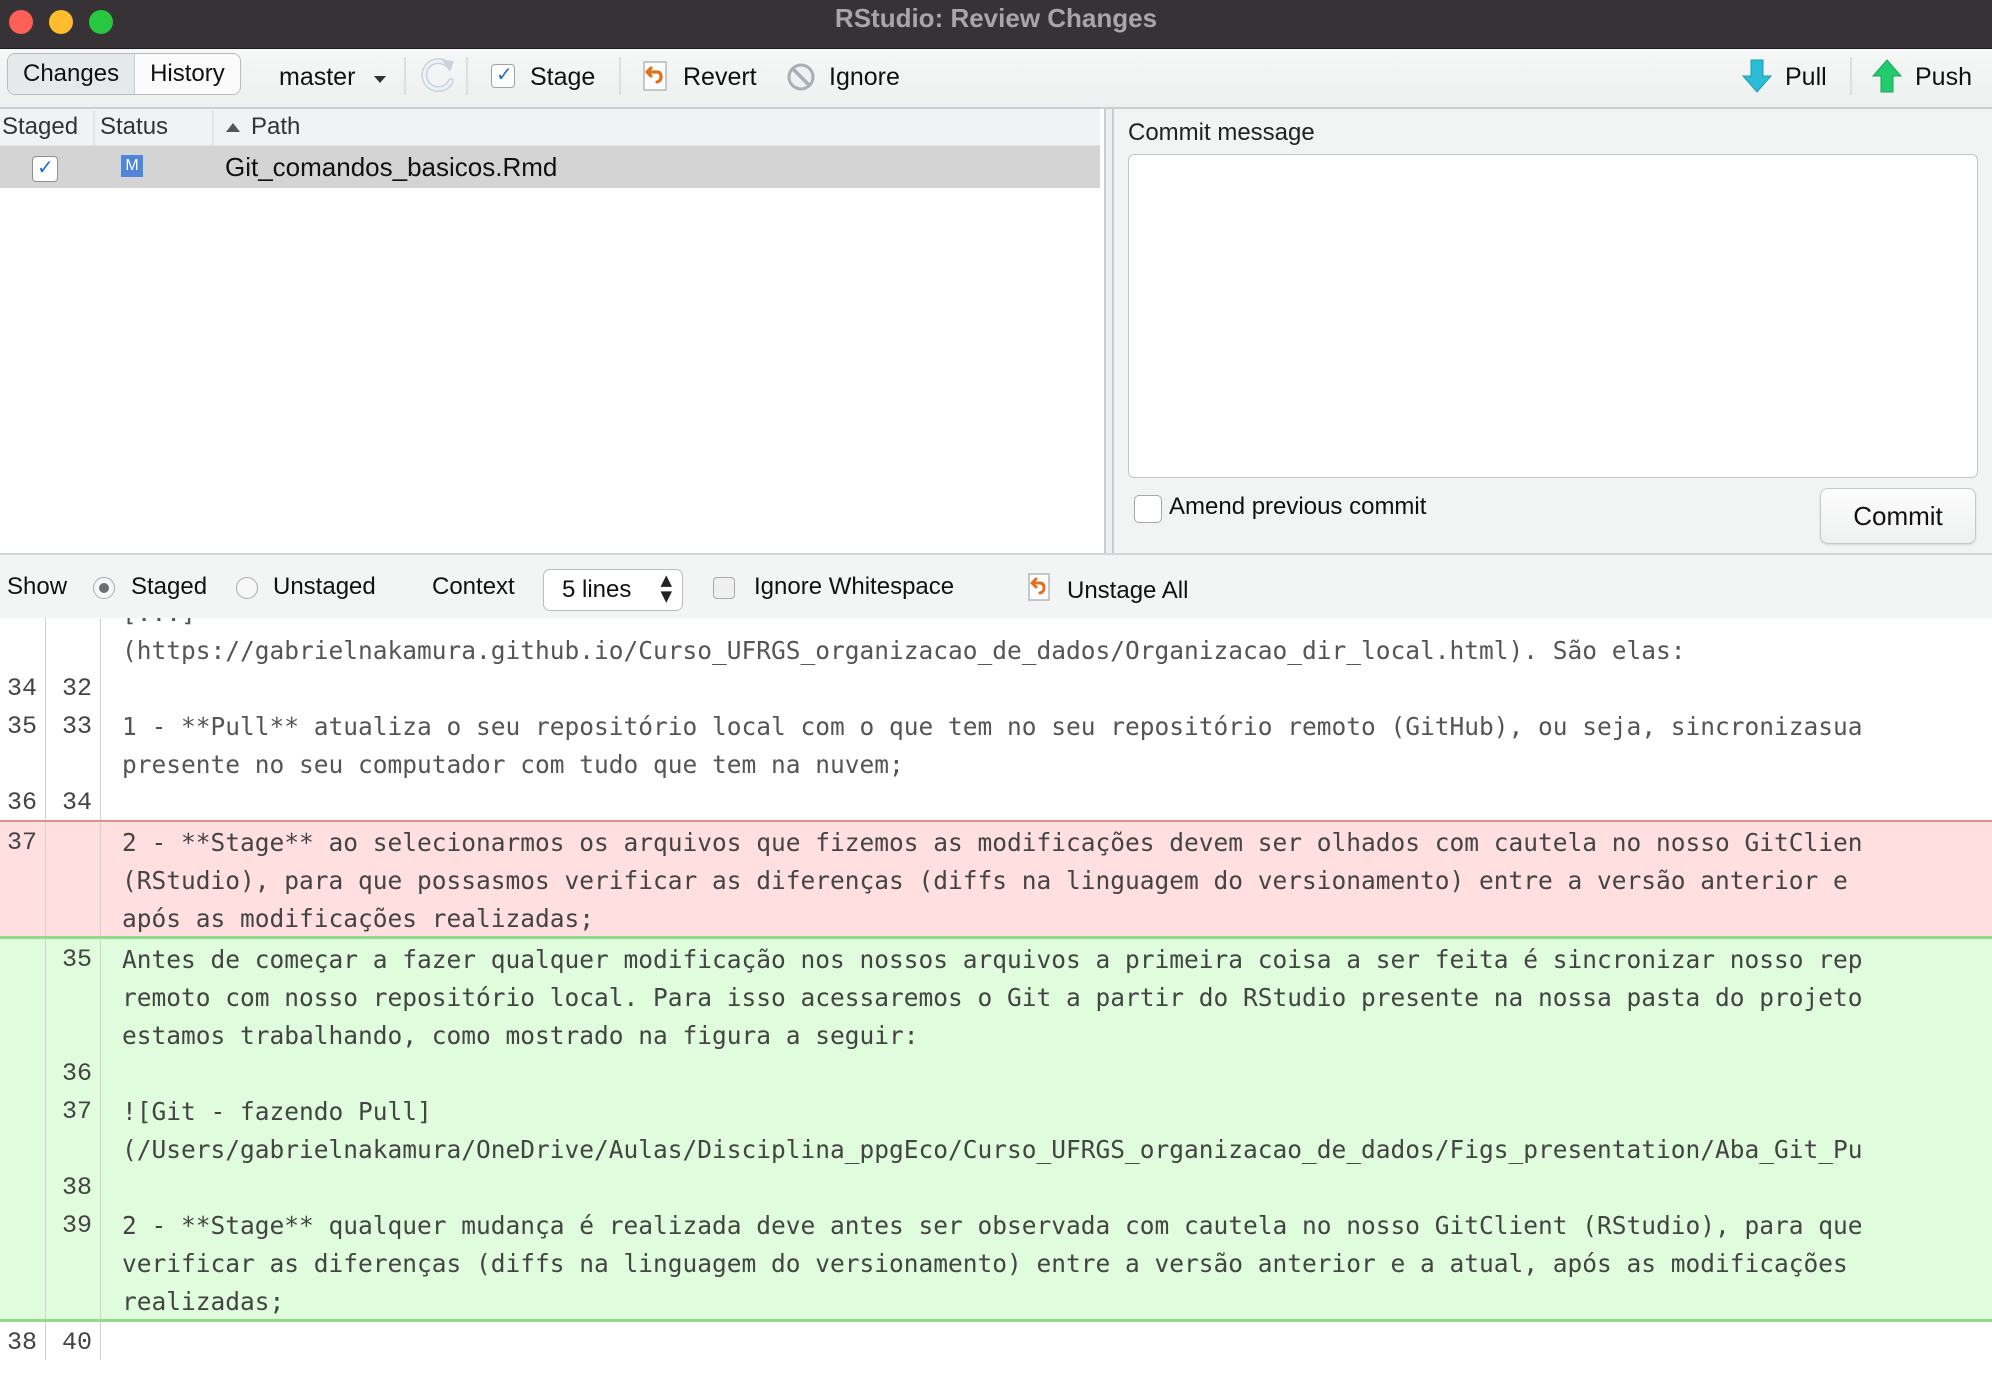  What do you see at coordinates (74, 1262) in the screenshot?
I see `new-line-number: 39` at bounding box center [74, 1262].